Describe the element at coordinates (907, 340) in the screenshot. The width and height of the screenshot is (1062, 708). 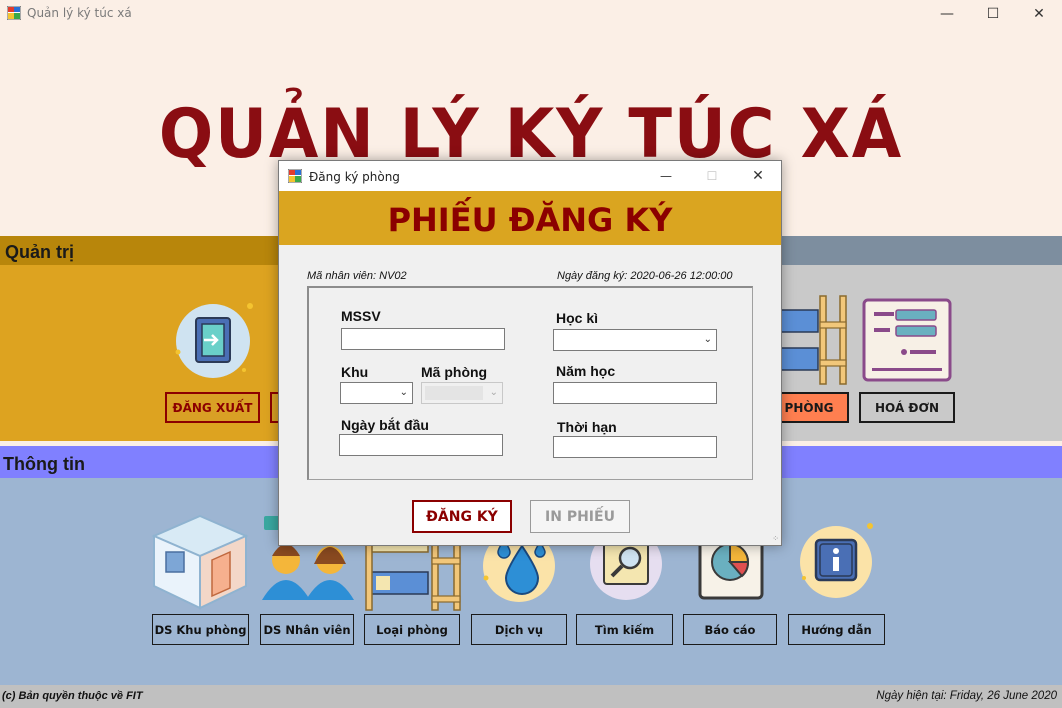
I see `invoice-icon` at that location.